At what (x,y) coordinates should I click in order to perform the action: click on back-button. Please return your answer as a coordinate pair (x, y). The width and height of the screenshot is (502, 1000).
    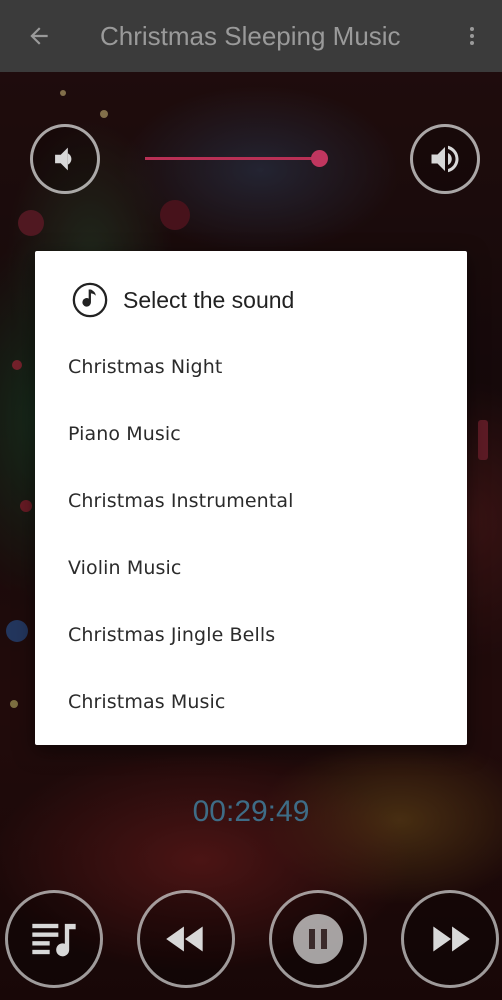
    Looking at the image, I should click on (39, 36).